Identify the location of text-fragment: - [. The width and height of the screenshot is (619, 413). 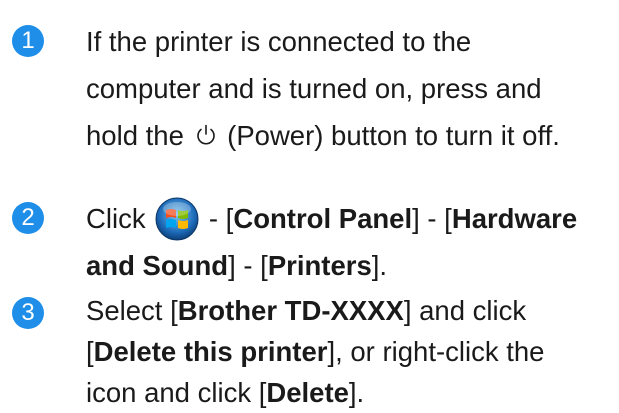
(217, 218).